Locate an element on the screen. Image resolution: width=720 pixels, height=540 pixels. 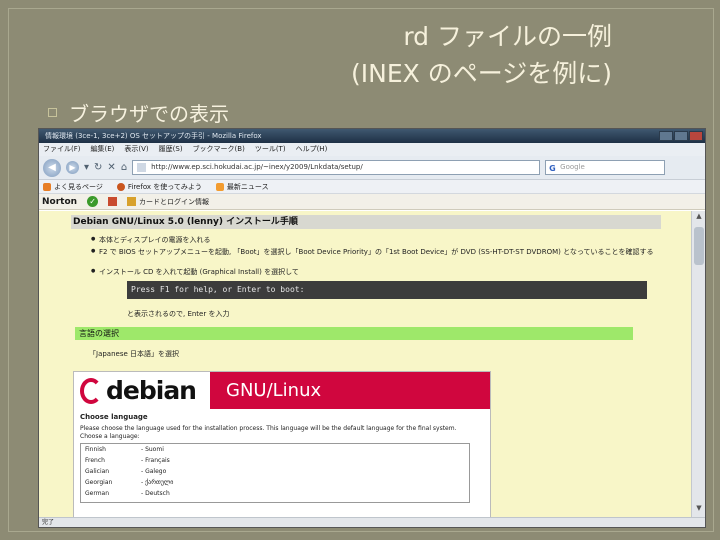
menu-edit: 編集(E) is located at coordinates (103, 149).